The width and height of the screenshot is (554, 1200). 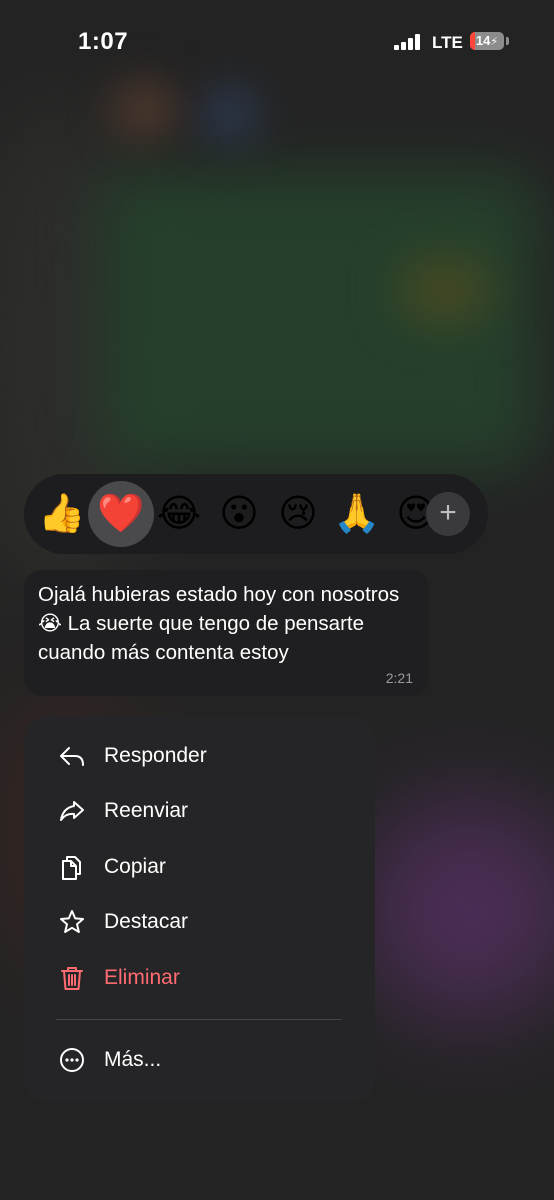 What do you see at coordinates (72, 1060) in the screenshot?
I see `more-icon` at bounding box center [72, 1060].